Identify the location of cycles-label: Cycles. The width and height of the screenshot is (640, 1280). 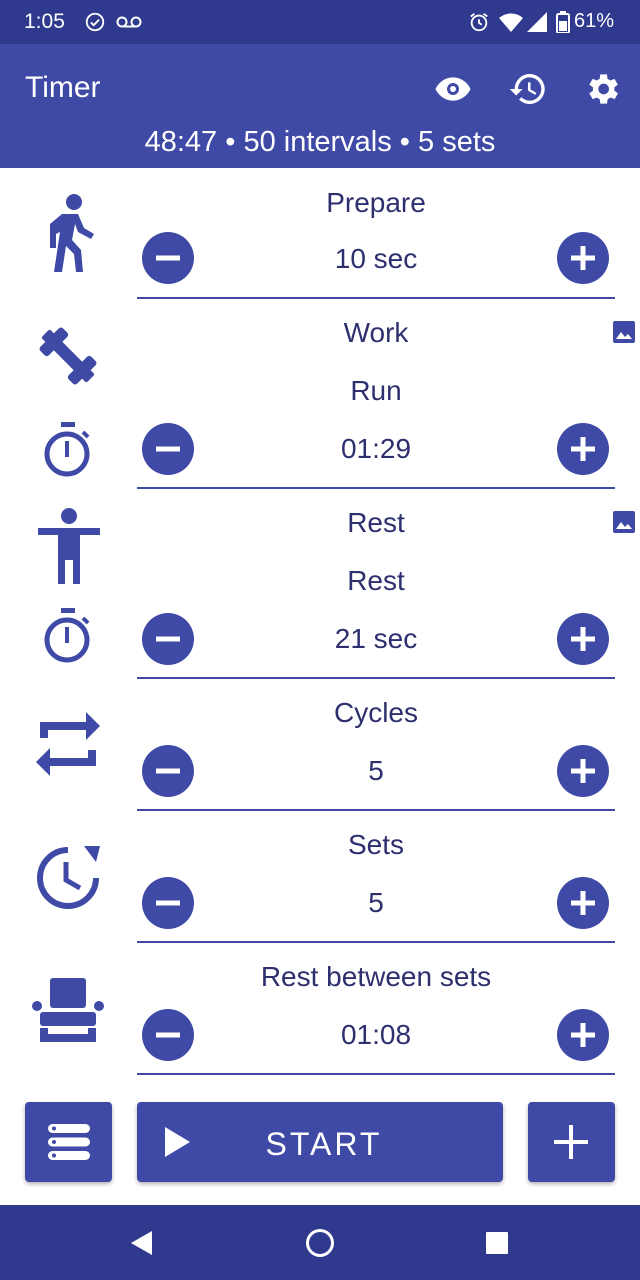
(375, 712).